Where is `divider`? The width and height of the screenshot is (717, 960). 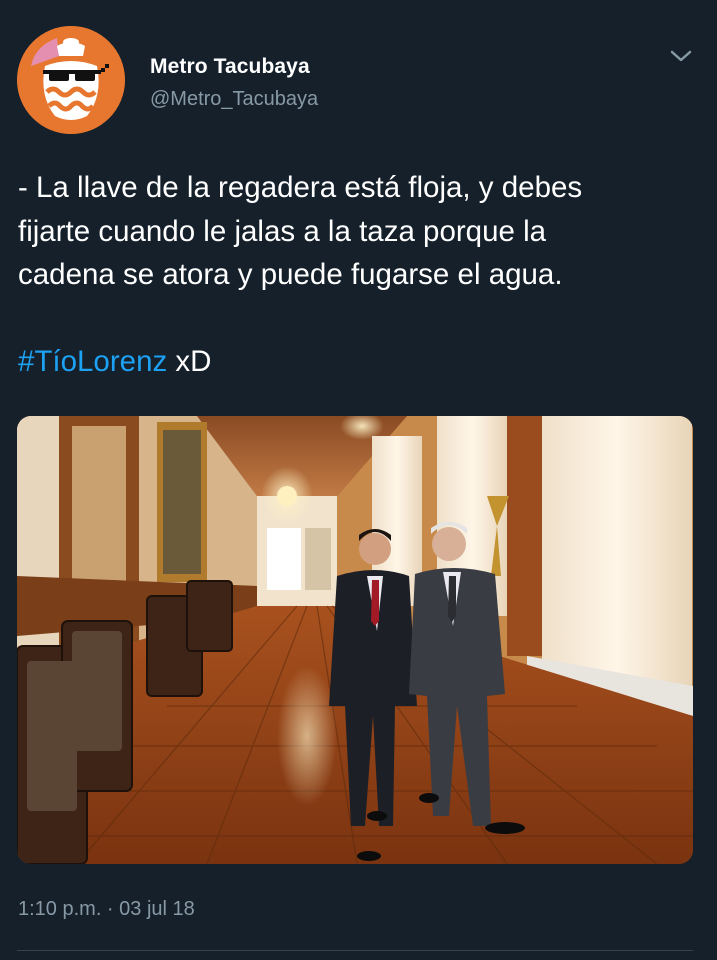 divider is located at coordinates (355, 950).